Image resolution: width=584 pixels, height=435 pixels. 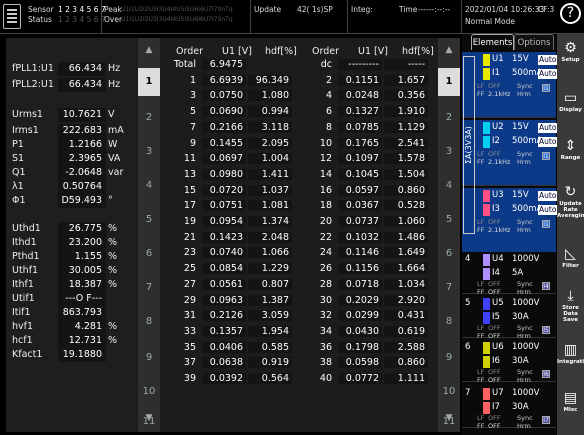 I want to click on sidebar-setup-button: ⚙ Setup, so click(x=570, y=51).